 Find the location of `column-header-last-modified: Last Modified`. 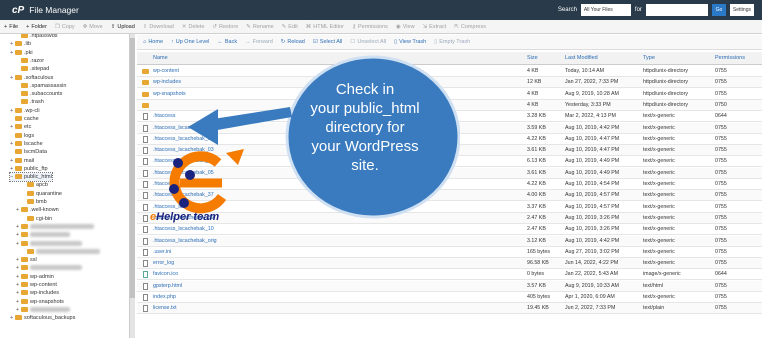

column-header-last-modified: Last Modified is located at coordinates (581, 58).